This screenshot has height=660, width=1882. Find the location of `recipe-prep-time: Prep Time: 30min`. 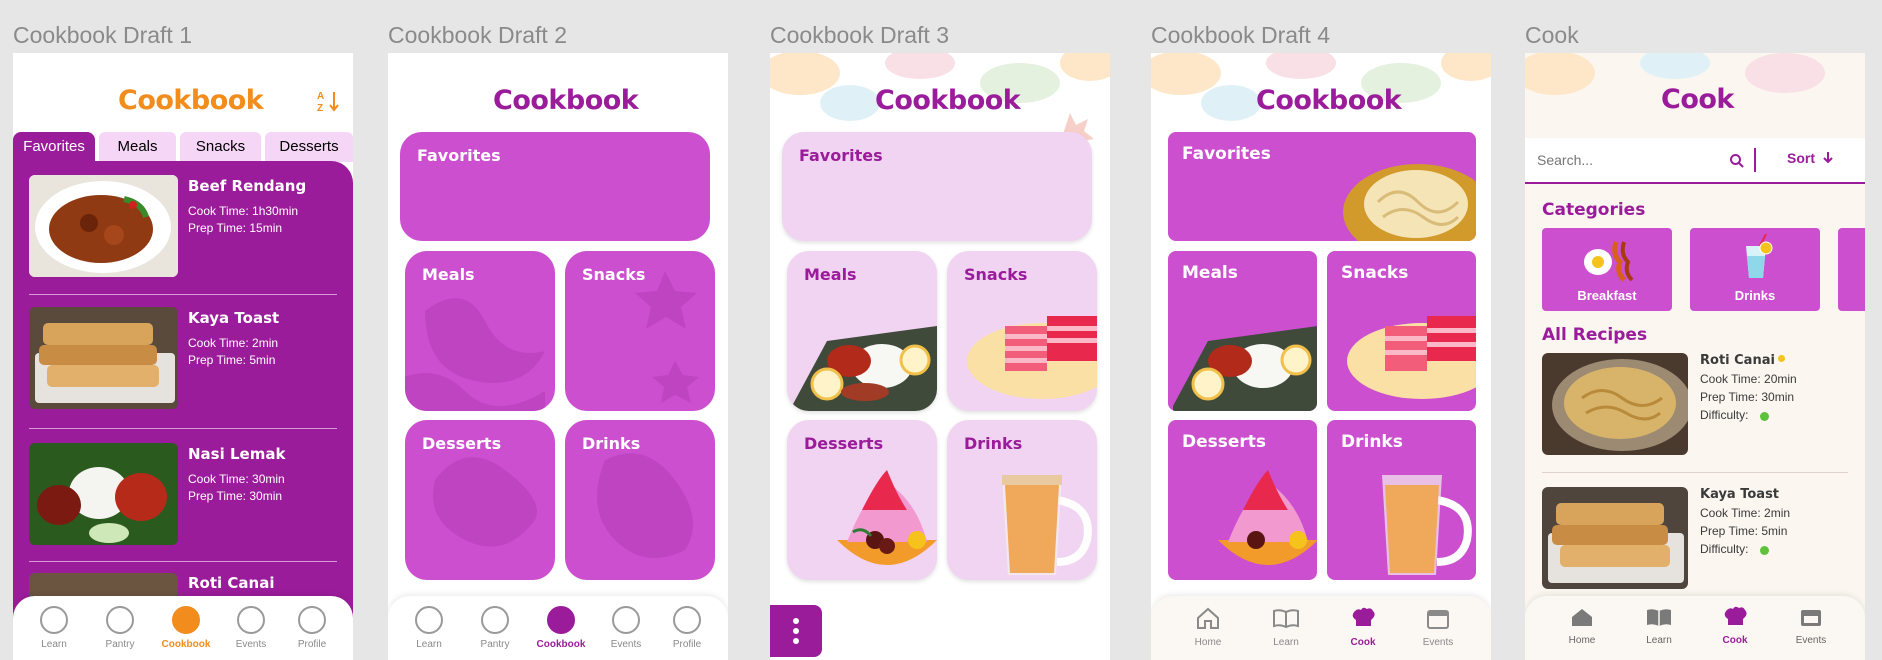

recipe-prep-time: Prep Time: 30min is located at coordinates (1747, 397).